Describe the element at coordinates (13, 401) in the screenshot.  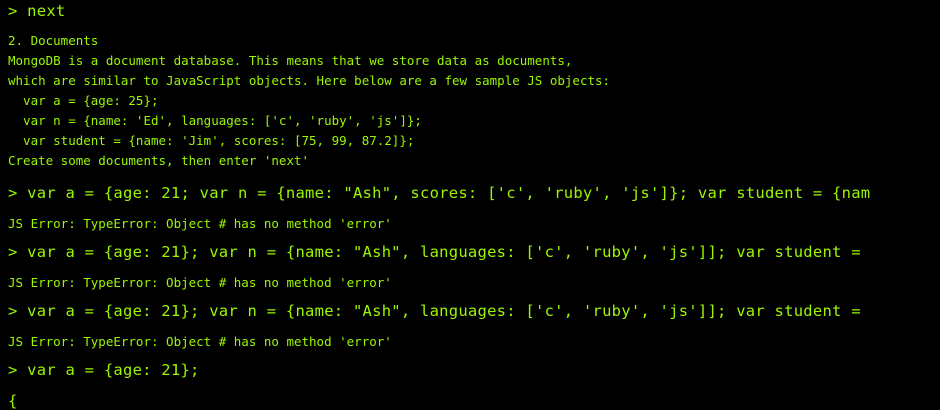
I see `output-text: {` at that location.